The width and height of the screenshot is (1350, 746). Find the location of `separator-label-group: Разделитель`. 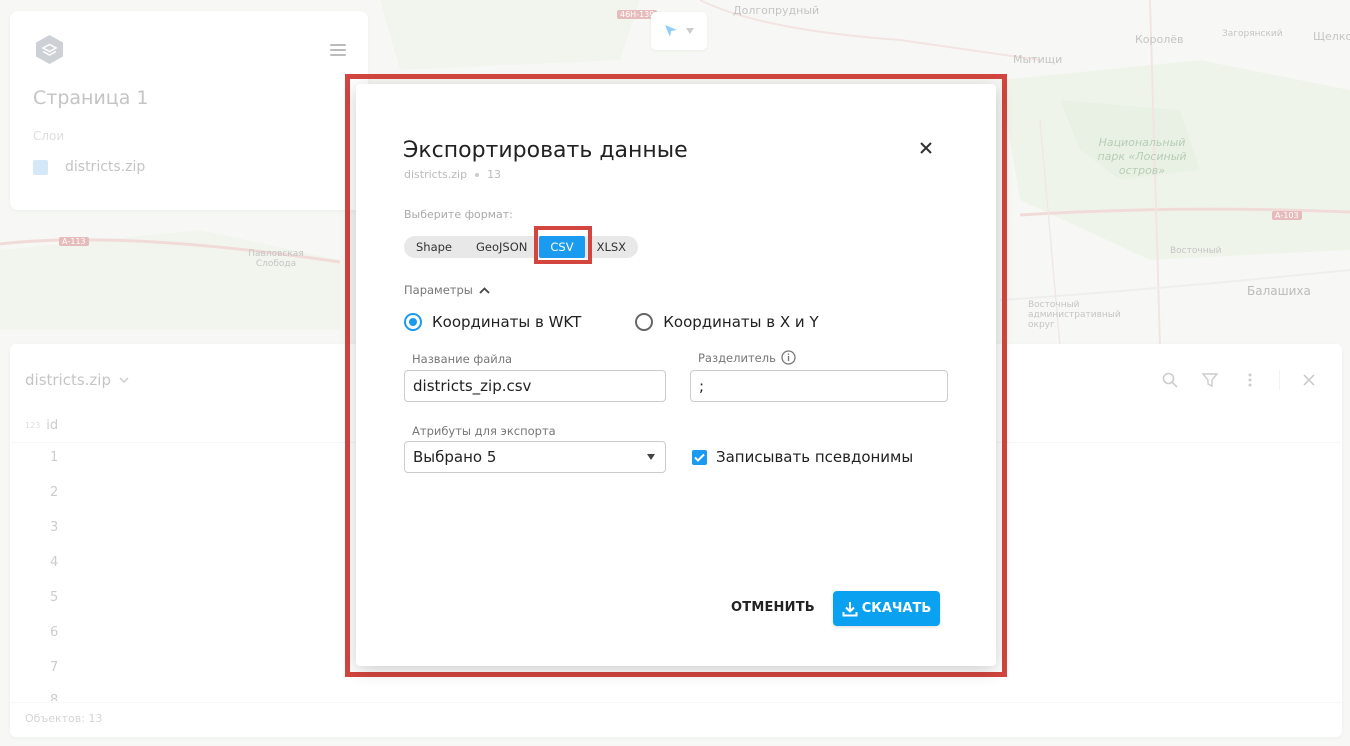

separator-label-group: Разделитель is located at coordinates (747, 357).